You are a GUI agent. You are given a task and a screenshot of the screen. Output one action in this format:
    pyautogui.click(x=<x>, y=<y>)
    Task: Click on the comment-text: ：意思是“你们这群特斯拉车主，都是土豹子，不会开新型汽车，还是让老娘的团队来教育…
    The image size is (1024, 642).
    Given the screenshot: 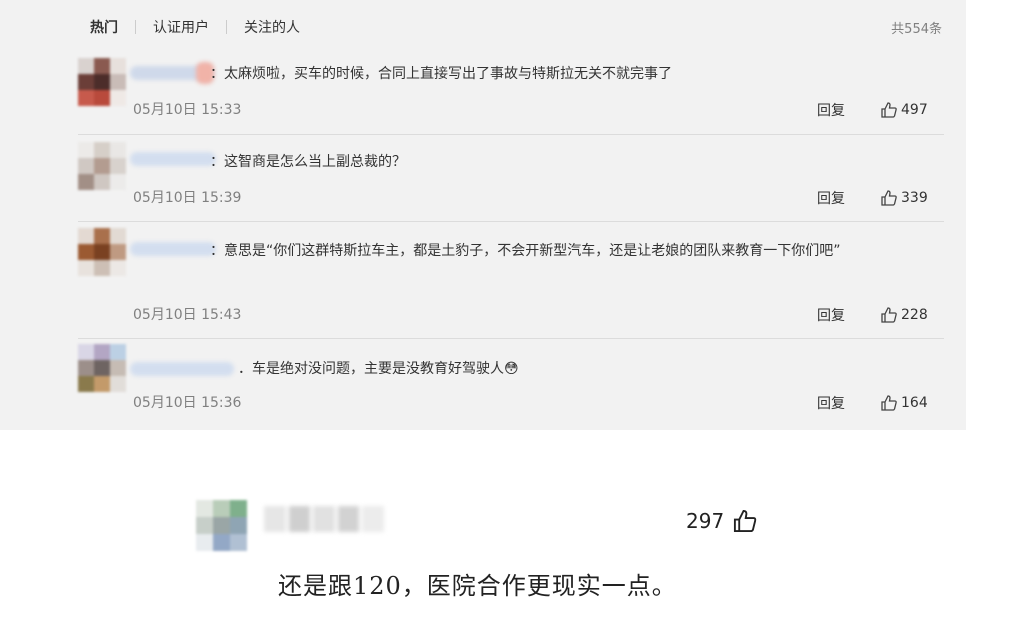 What is the action you would take?
    pyautogui.click(x=525, y=251)
    